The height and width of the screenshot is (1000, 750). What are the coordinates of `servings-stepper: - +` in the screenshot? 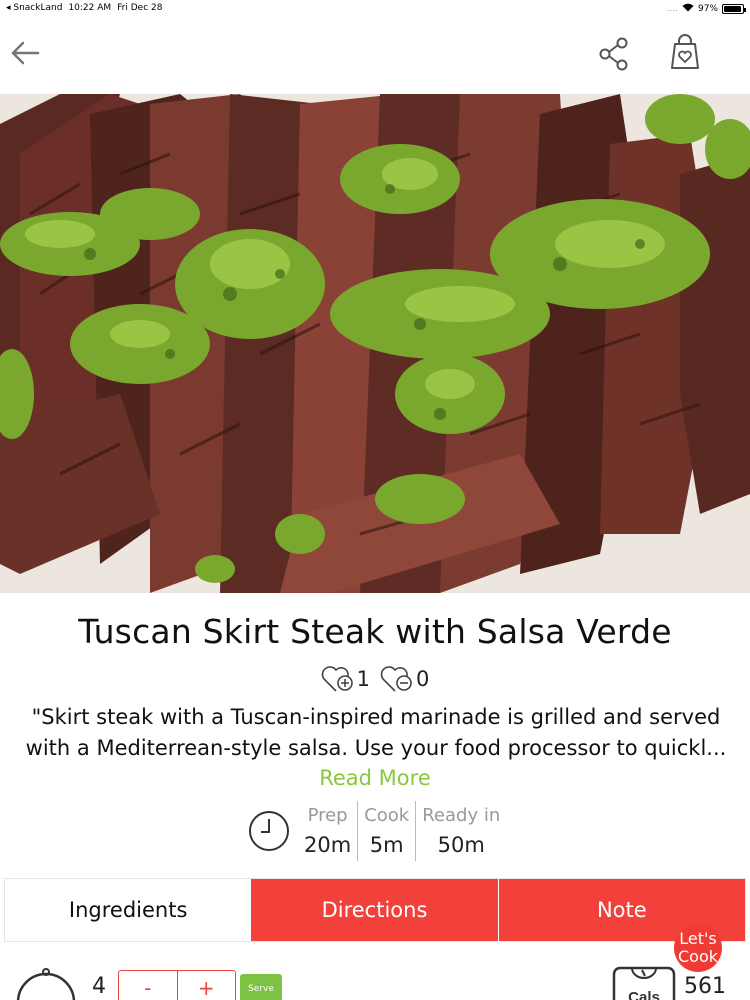 It's located at (177, 985).